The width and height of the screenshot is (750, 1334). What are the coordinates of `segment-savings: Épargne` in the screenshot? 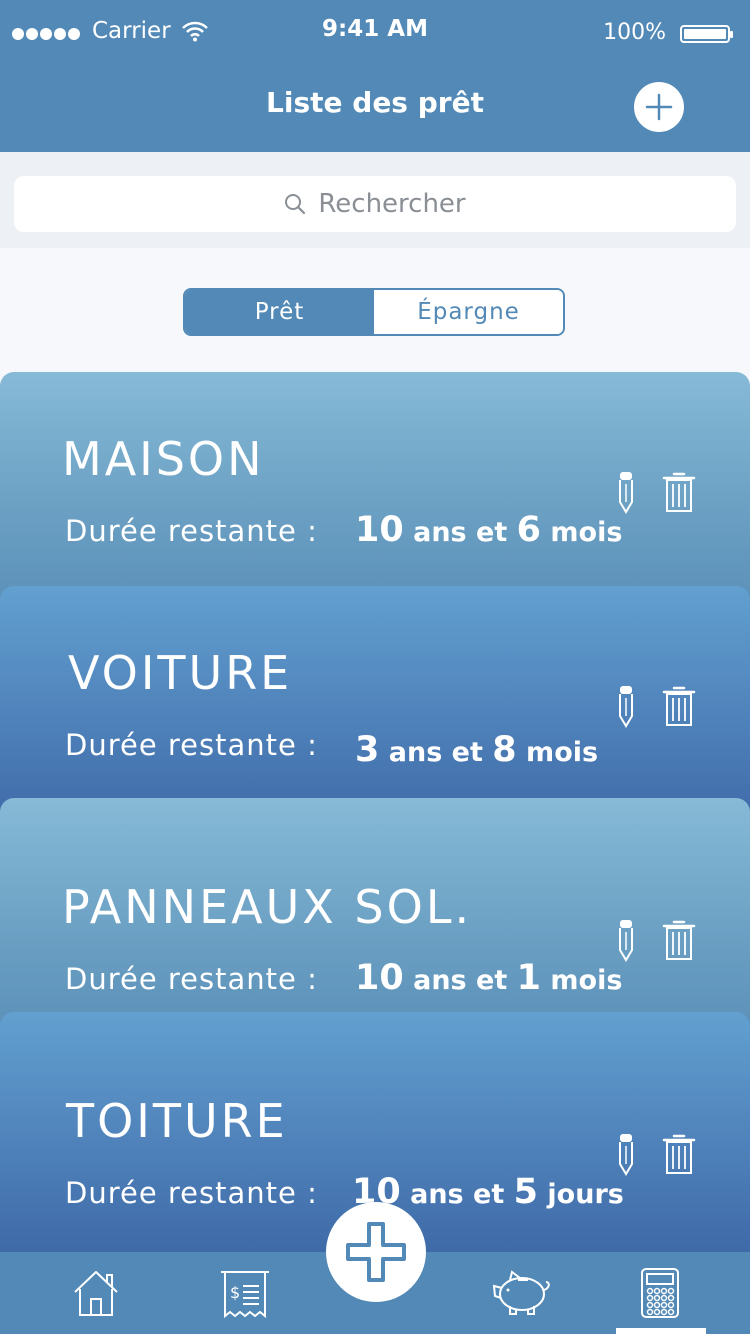 It's located at (468, 312).